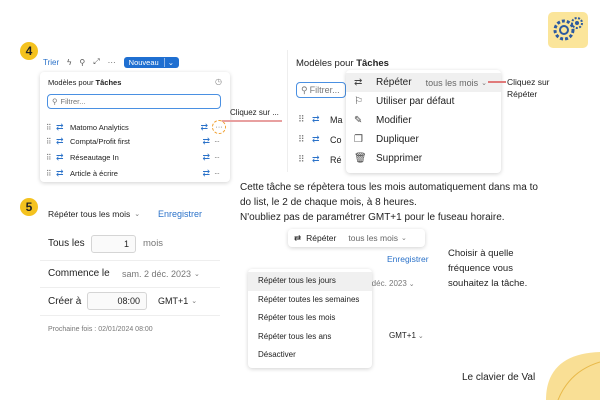 The width and height of the screenshot is (600, 405). What do you see at coordinates (117, 301) in the screenshot?
I see `time-input: 08:00` at bounding box center [117, 301].